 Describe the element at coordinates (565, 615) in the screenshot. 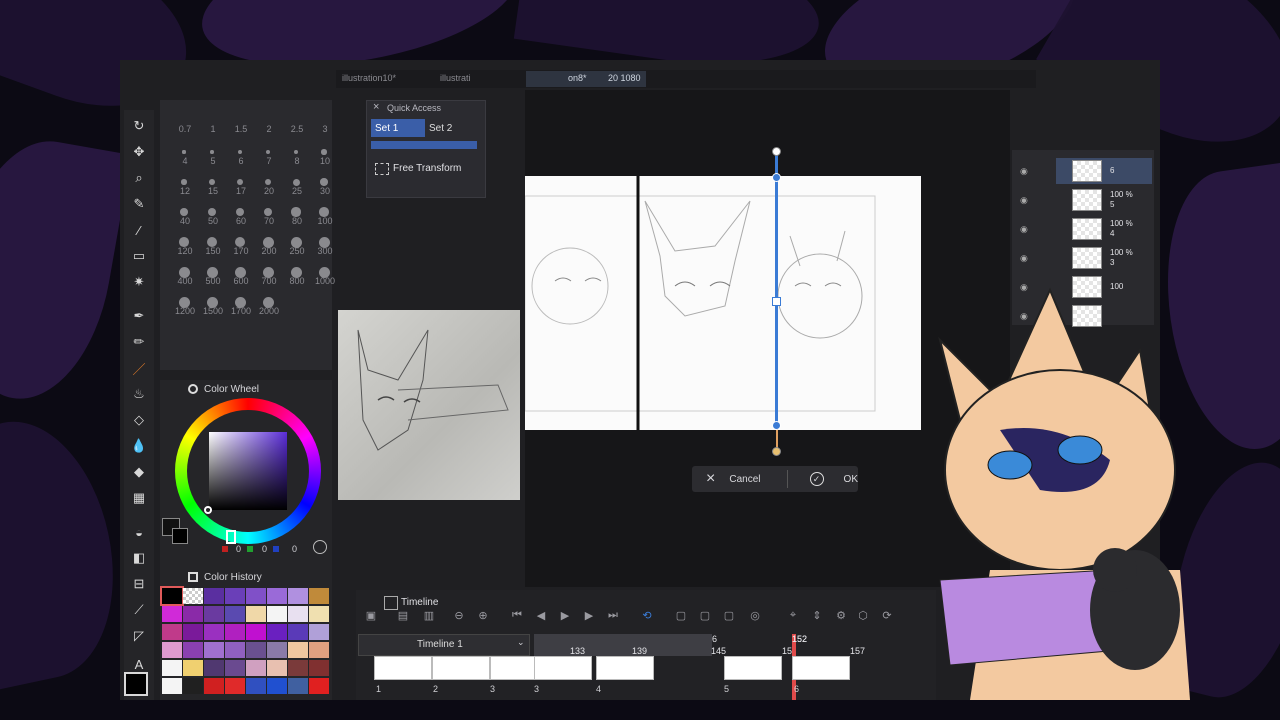

I see `play-icon: ▶` at that location.